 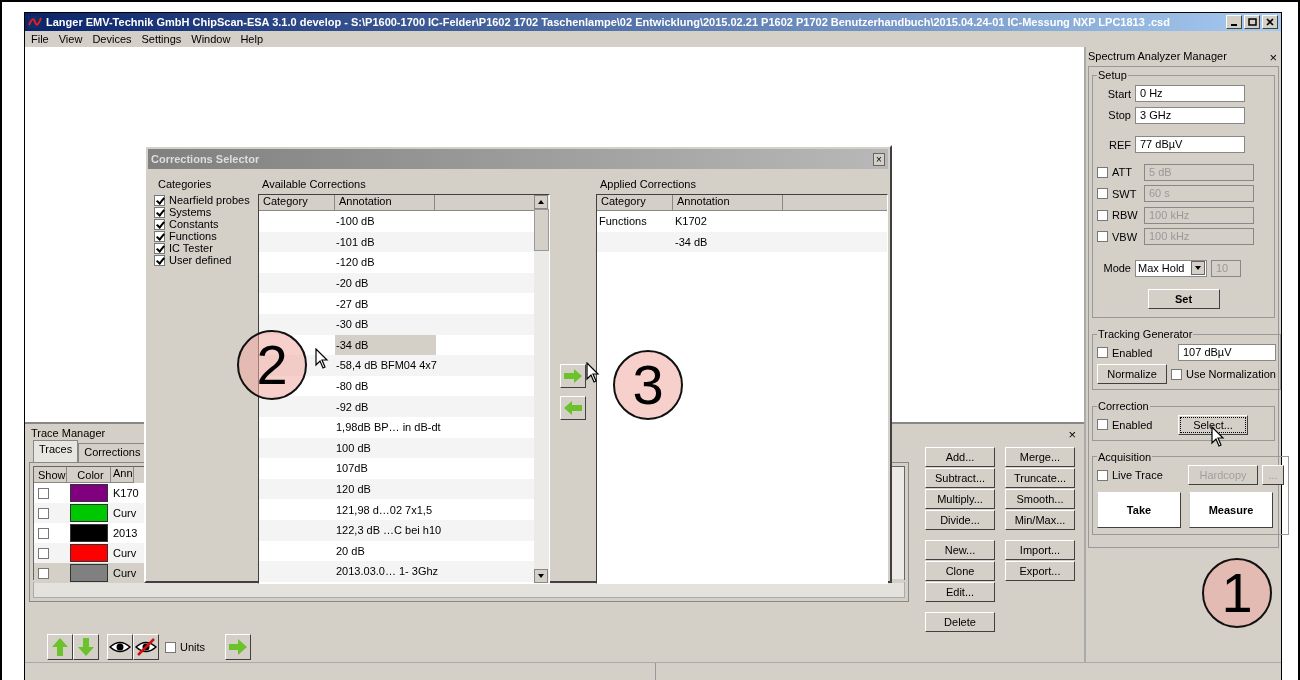 I want to click on input-field: 3 GHz, so click(x=1190, y=115).